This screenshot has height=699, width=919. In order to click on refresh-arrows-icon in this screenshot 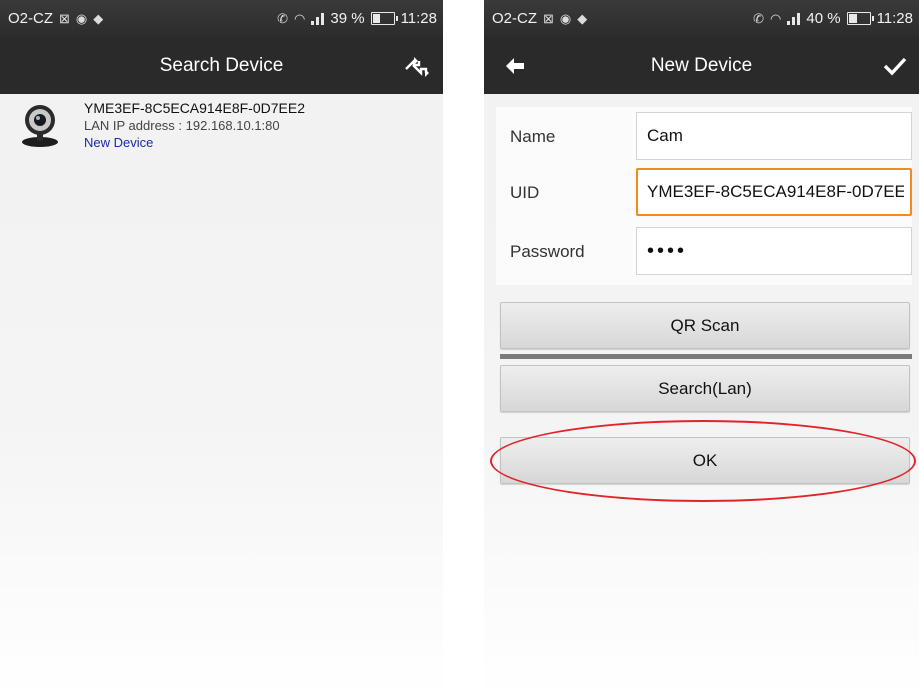, I will do `click(416, 65)`.